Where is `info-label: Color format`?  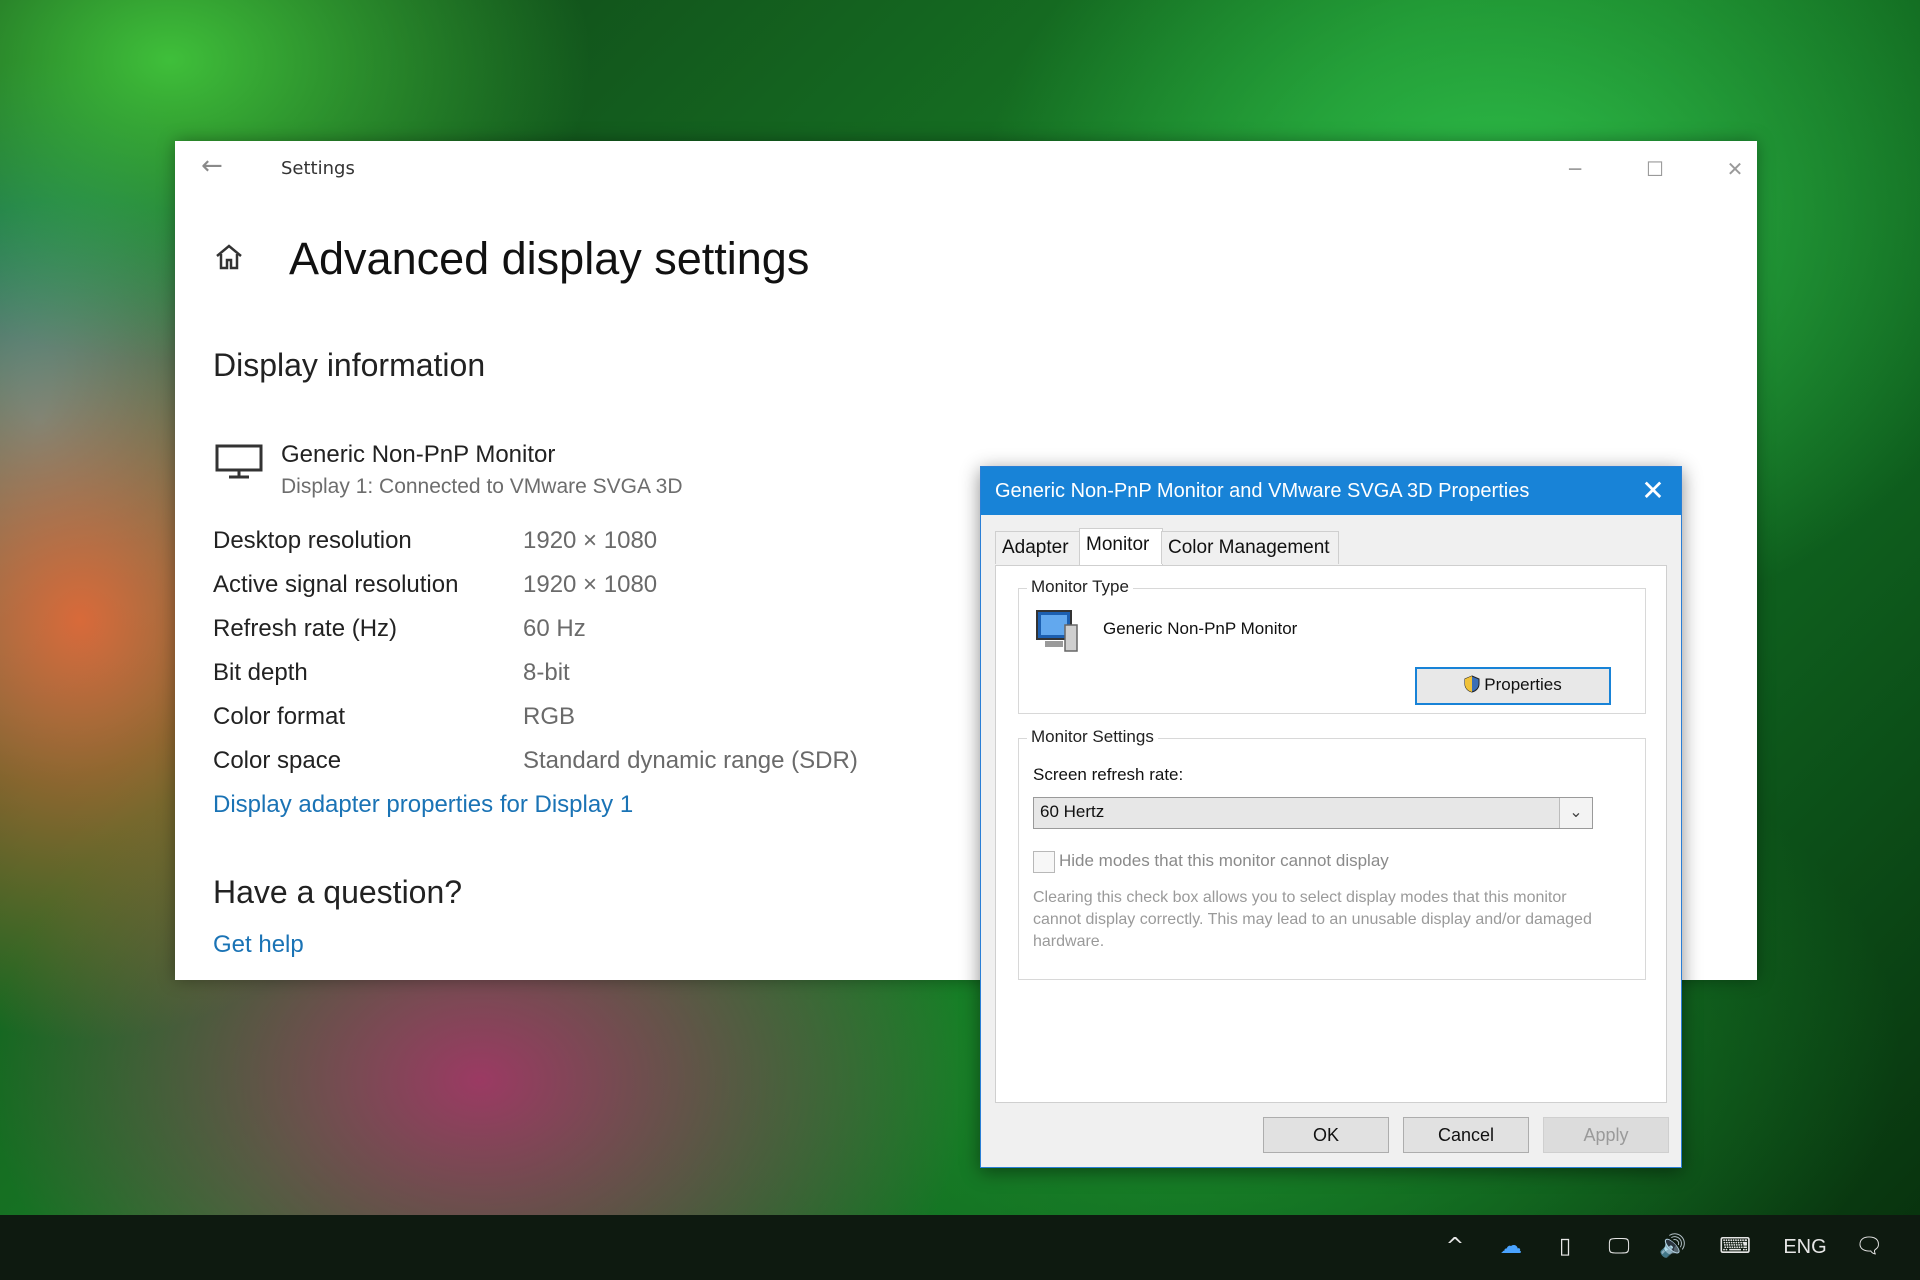
info-label: Color format is located at coordinates (279, 716).